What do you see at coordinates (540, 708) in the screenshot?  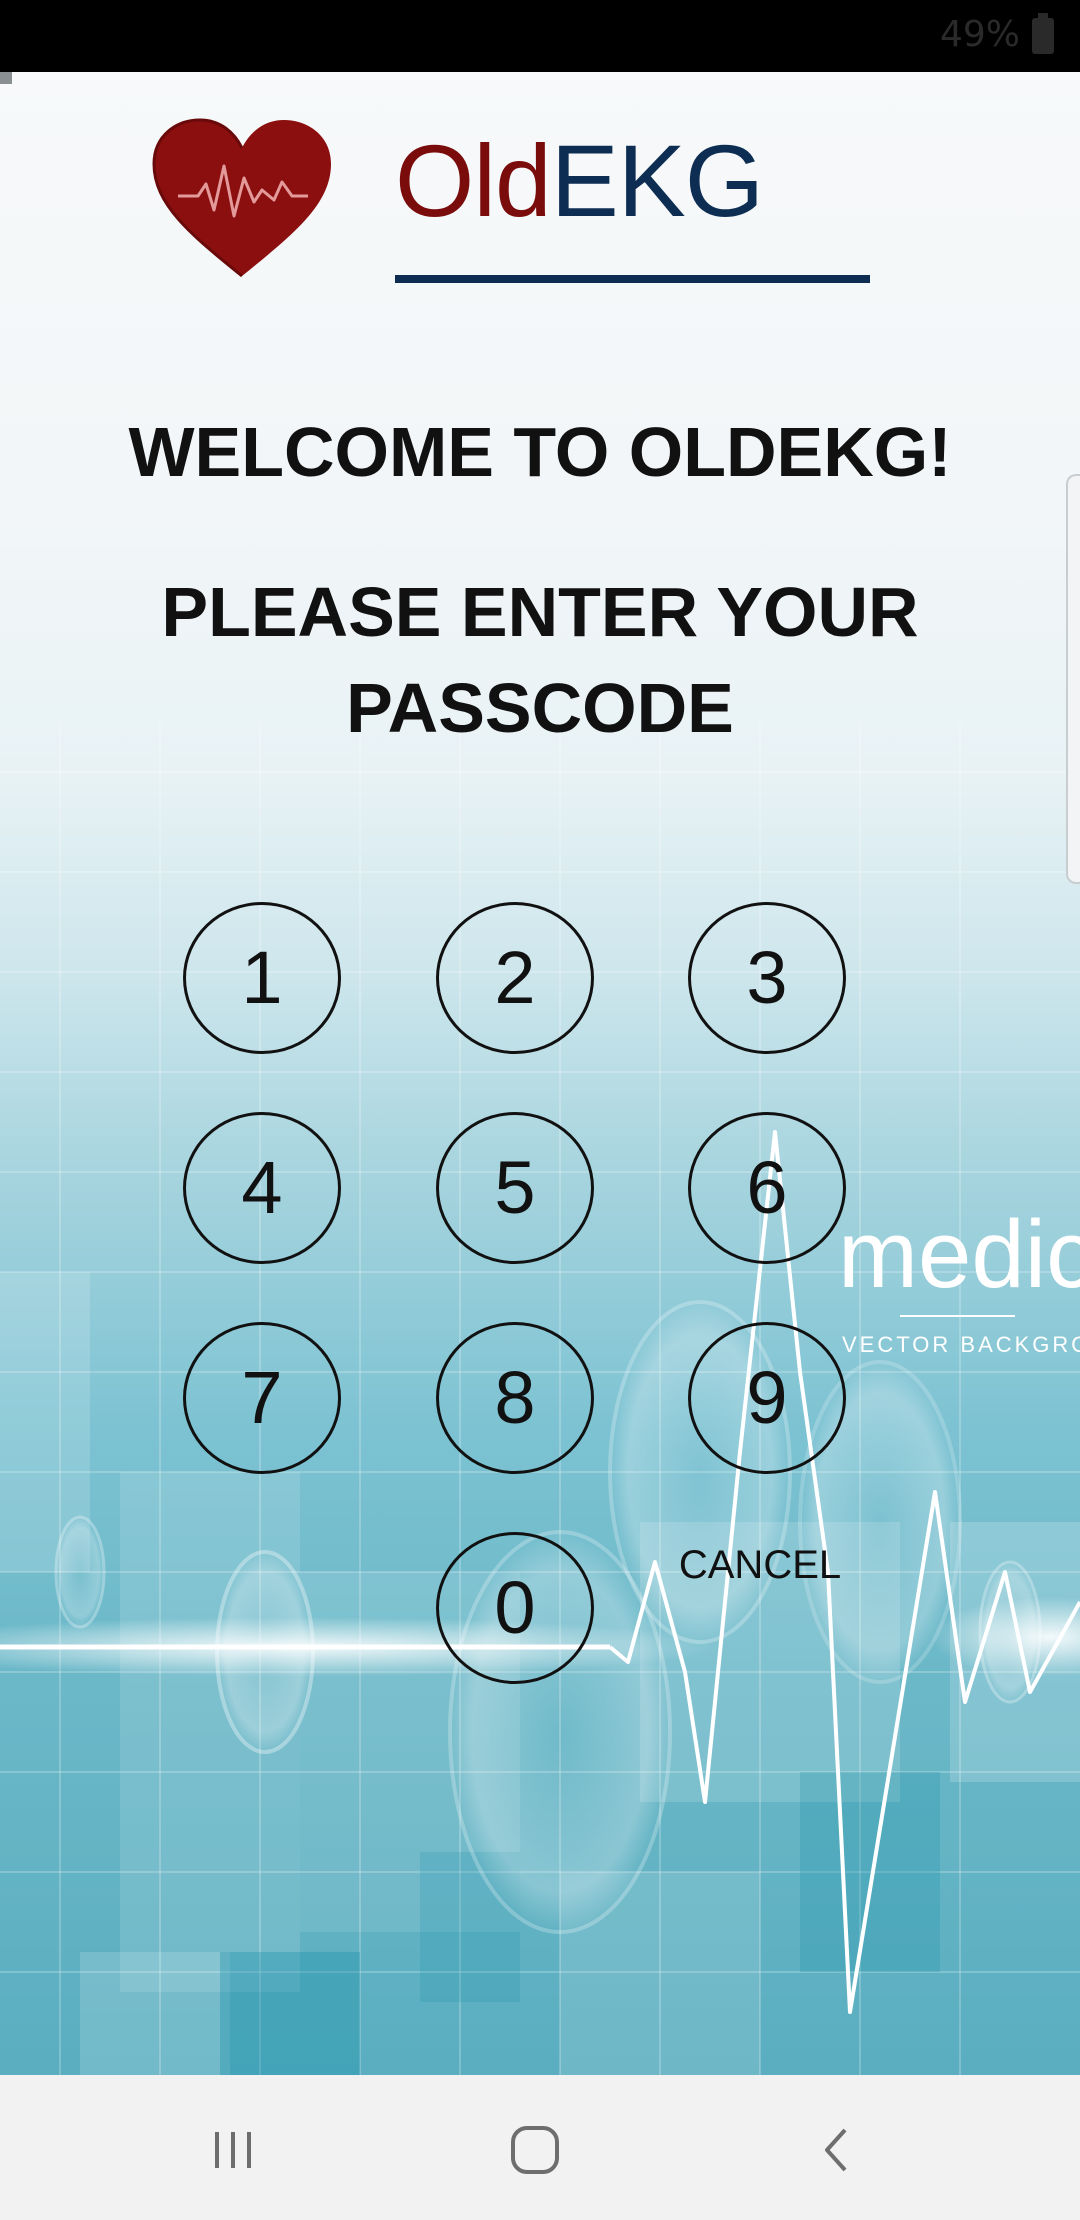 I see `passcode-prompt-line2: PASSCODE` at bounding box center [540, 708].